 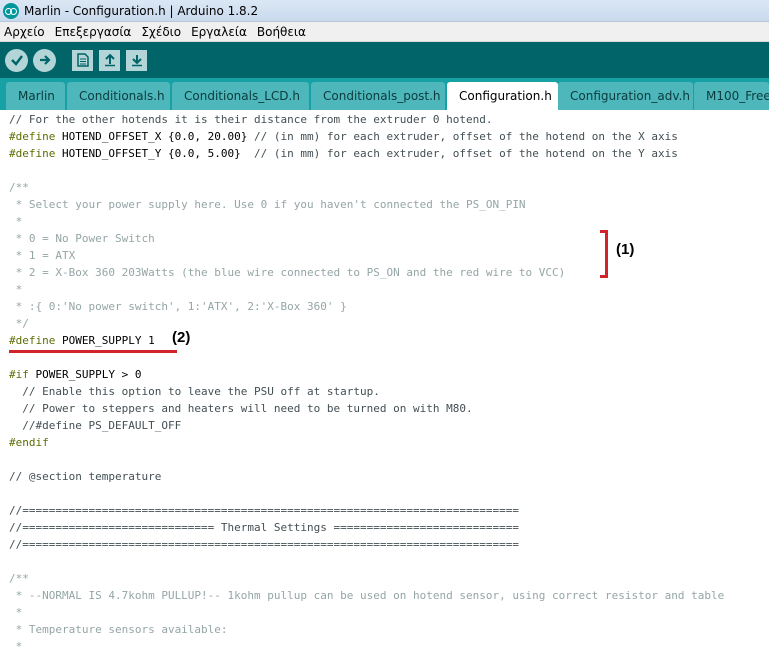 What do you see at coordinates (625, 249) in the screenshot?
I see `annotation-label-1: (1)` at bounding box center [625, 249].